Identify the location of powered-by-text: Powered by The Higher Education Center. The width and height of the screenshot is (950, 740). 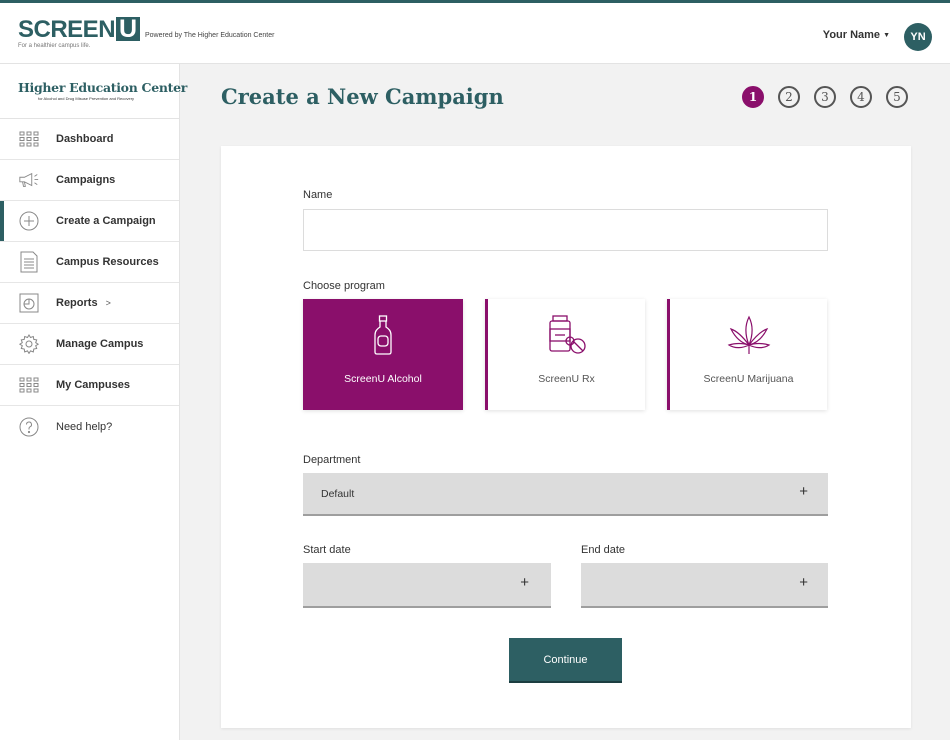
(210, 35).